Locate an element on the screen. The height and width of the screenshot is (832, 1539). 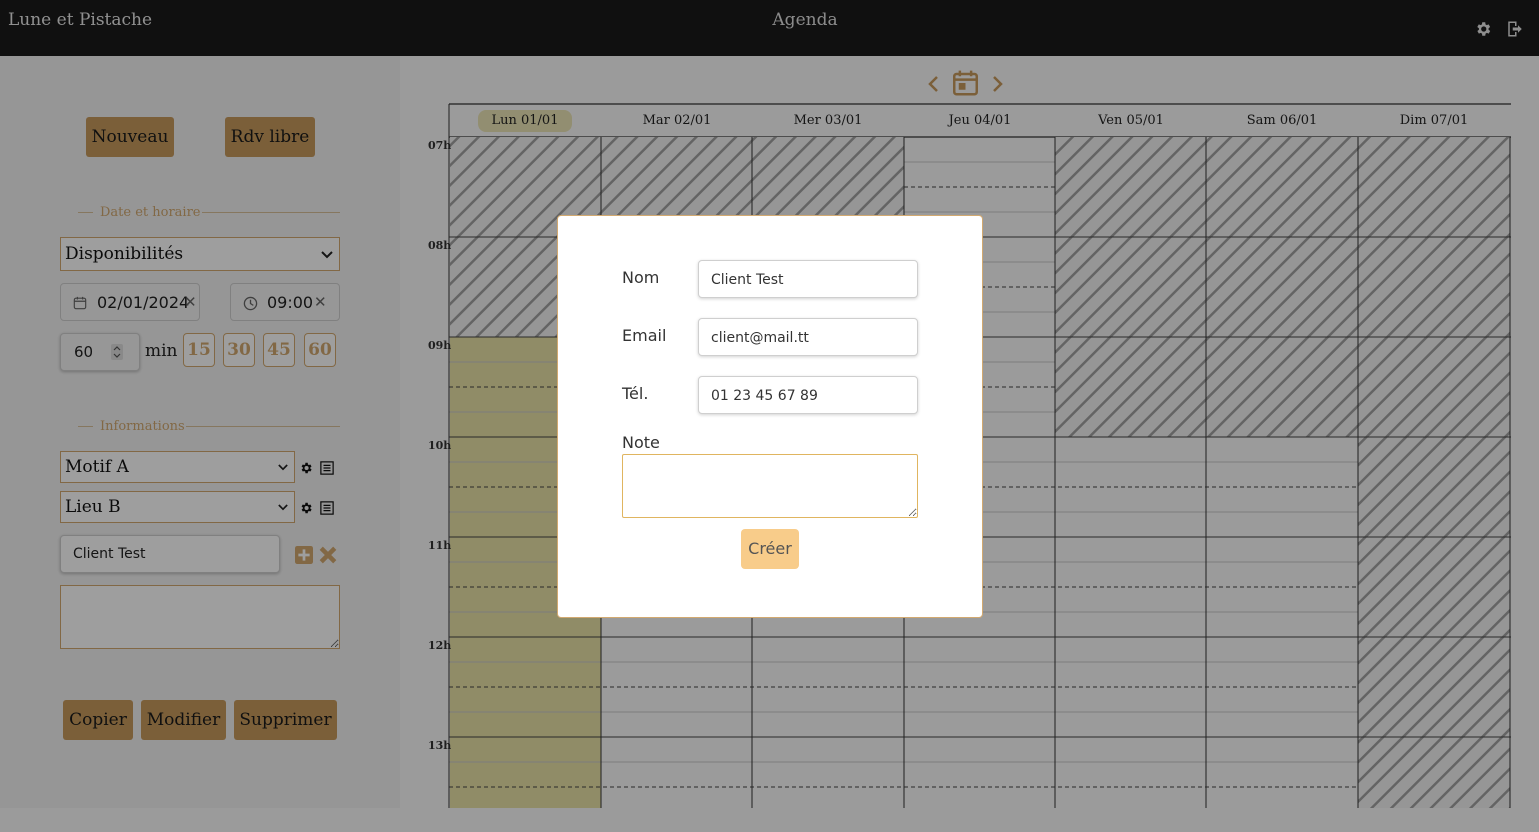
email-label: Email is located at coordinates (644, 335).